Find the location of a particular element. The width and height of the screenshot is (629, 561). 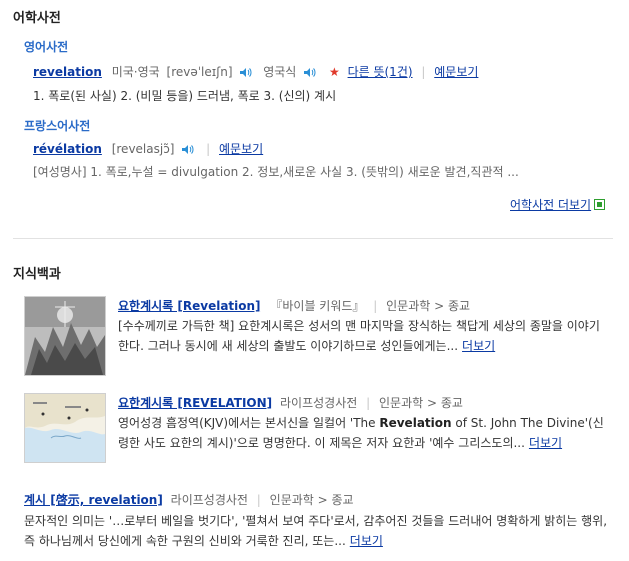

star-icon: ★ is located at coordinates (334, 72).